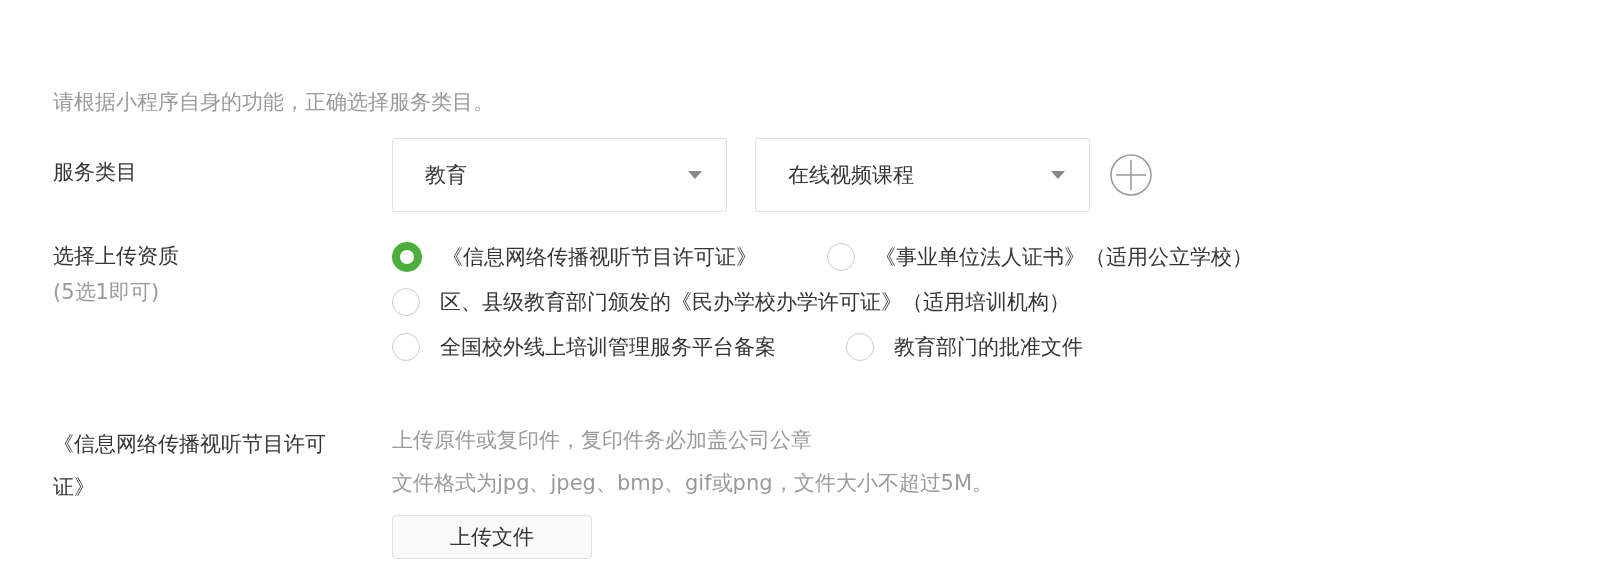  I want to click on upload-note: 上传原件或复印件，复印件务必加盖公司公章, so click(602, 440).